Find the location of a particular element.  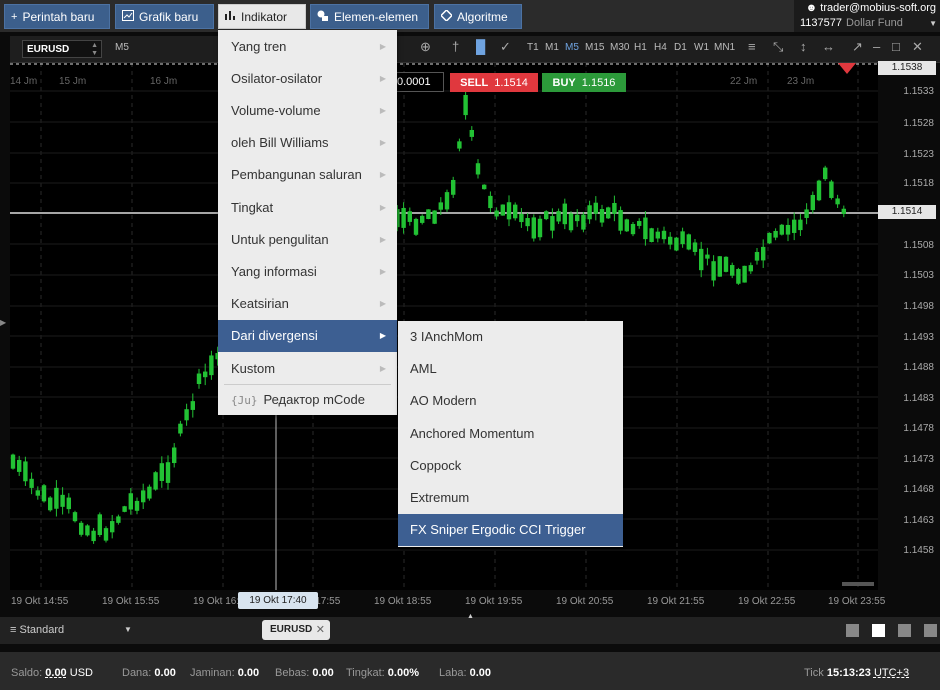

vertical-line-icon: ↕ is located at coordinates (803, 46).